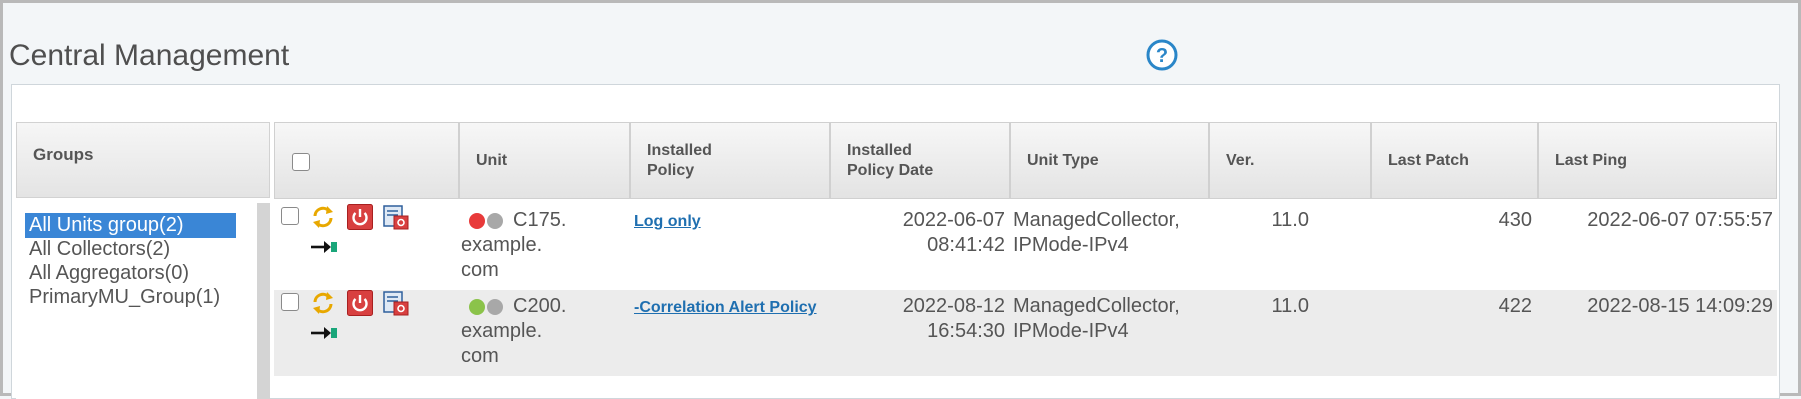 The image size is (1801, 399). I want to click on page-title: Central Management, so click(149, 55).